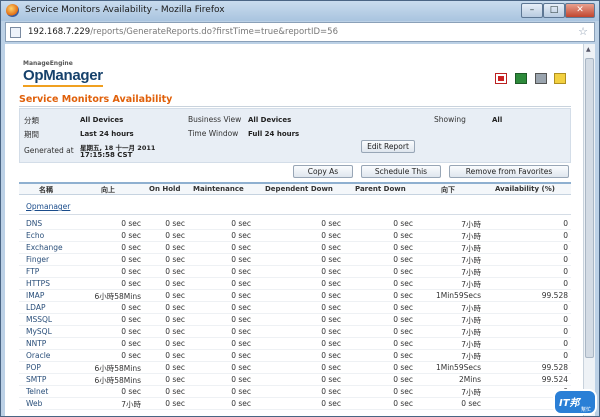  What do you see at coordinates (117, 296) in the screenshot?
I see `cell-up: 6小時58Mins` at bounding box center [117, 296].